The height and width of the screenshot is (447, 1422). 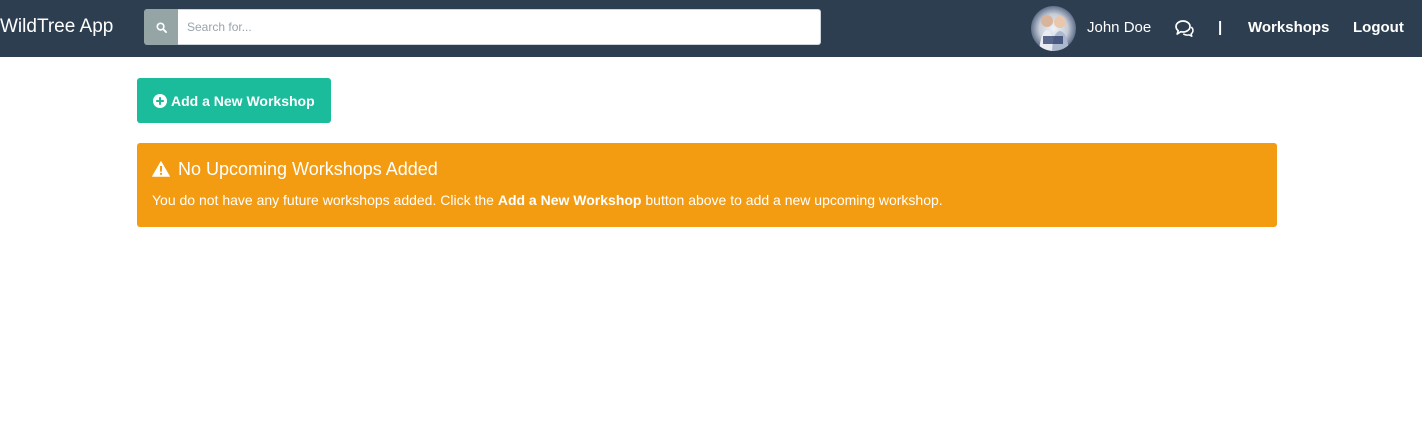 I want to click on alert-heading: No Upcoming Workshops Added, so click(x=295, y=169).